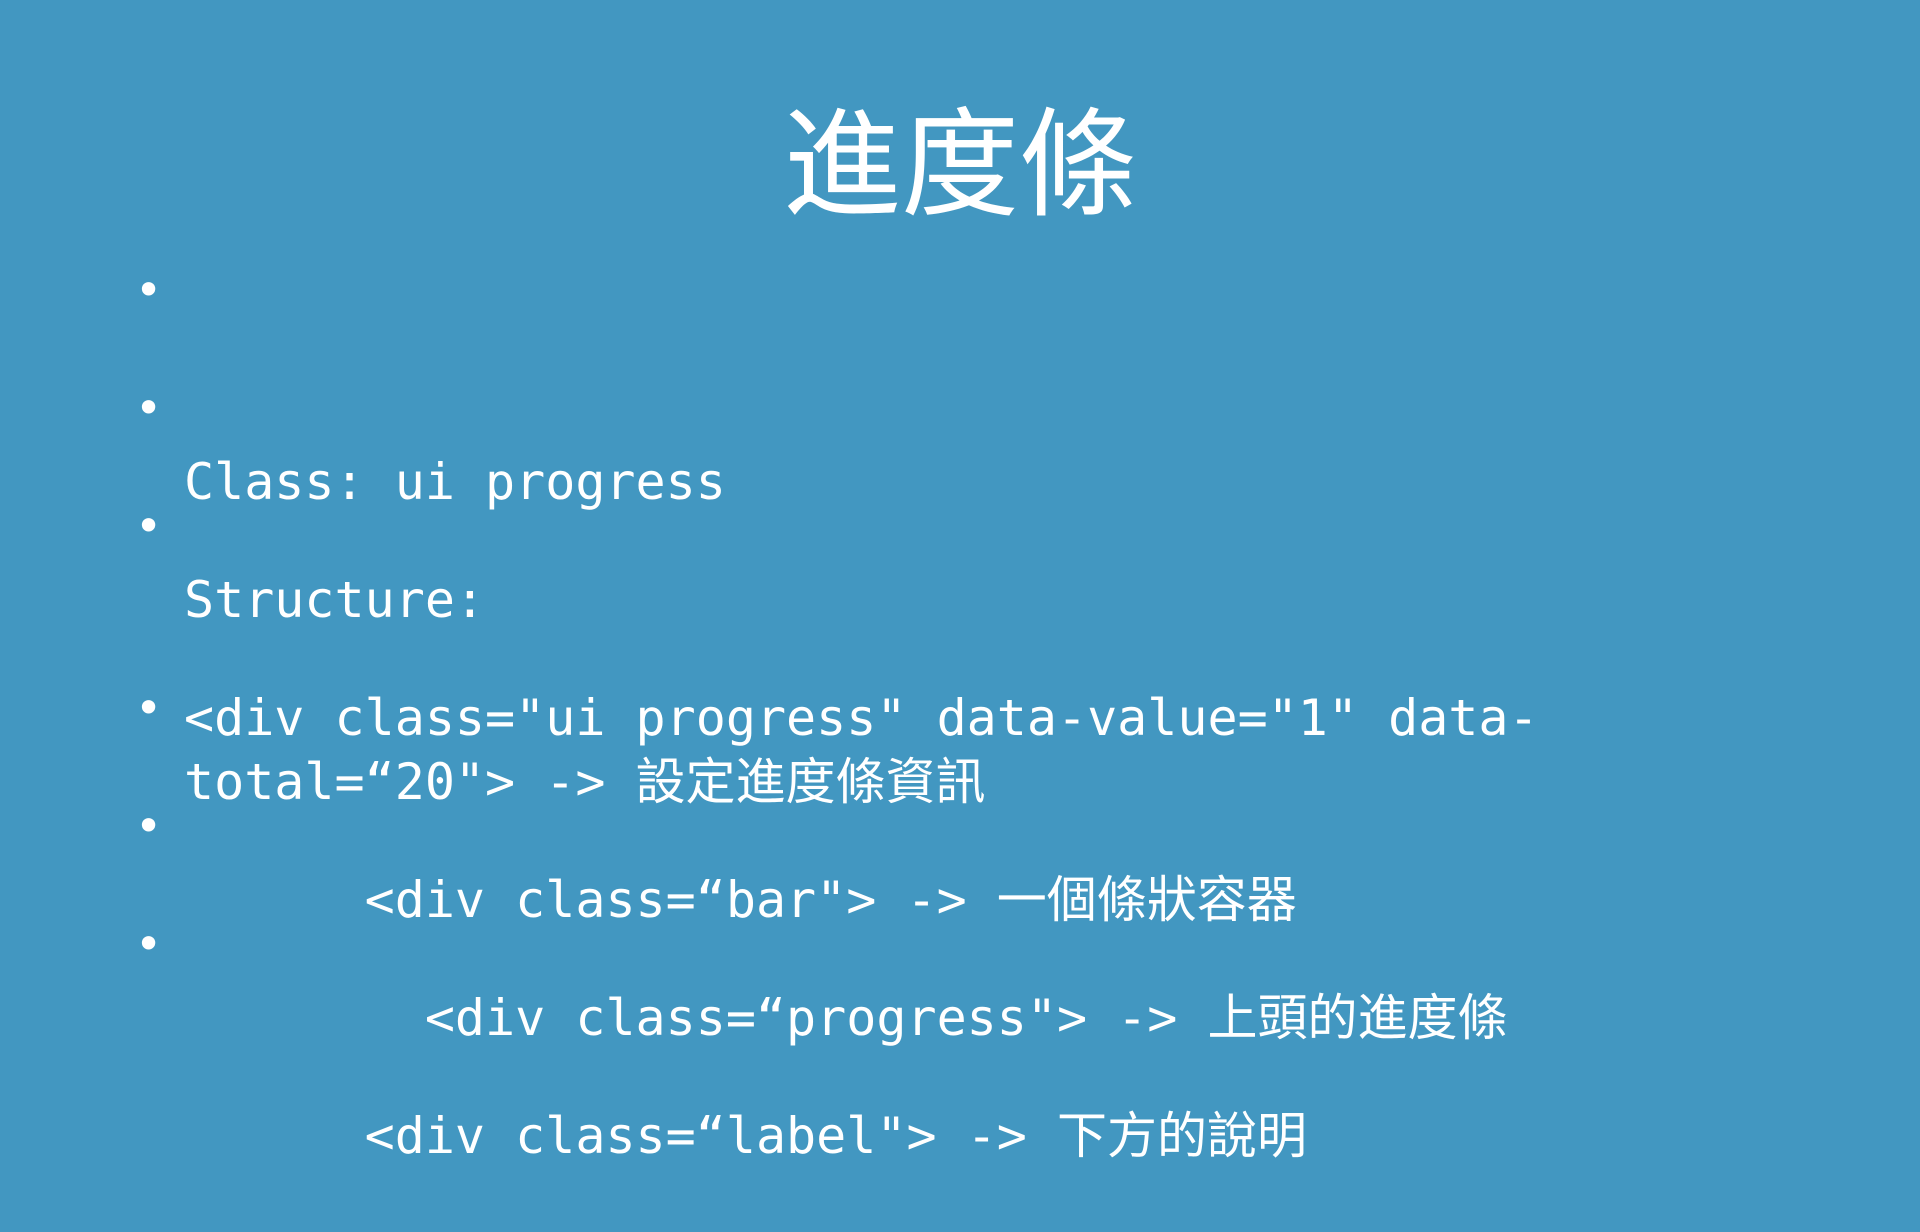  What do you see at coordinates (959, 165) in the screenshot?
I see `slide-title: 進度條` at bounding box center [959, 165].